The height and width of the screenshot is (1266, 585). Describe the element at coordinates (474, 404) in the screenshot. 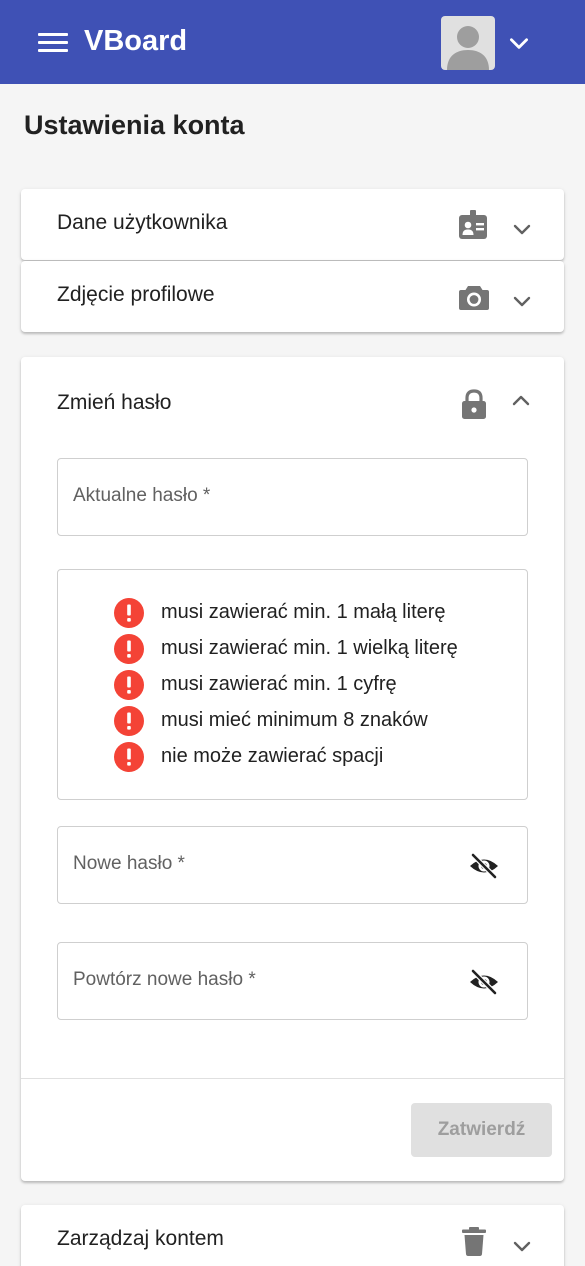

I see `lock-icon` at that location.